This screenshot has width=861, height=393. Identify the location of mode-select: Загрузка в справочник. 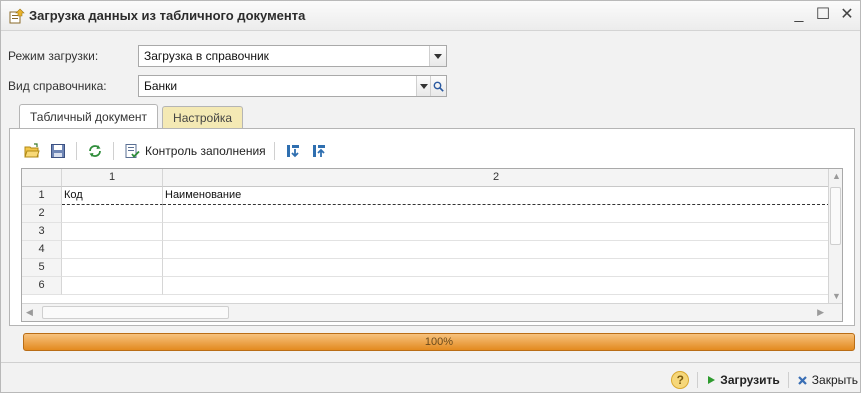
(292, 56).